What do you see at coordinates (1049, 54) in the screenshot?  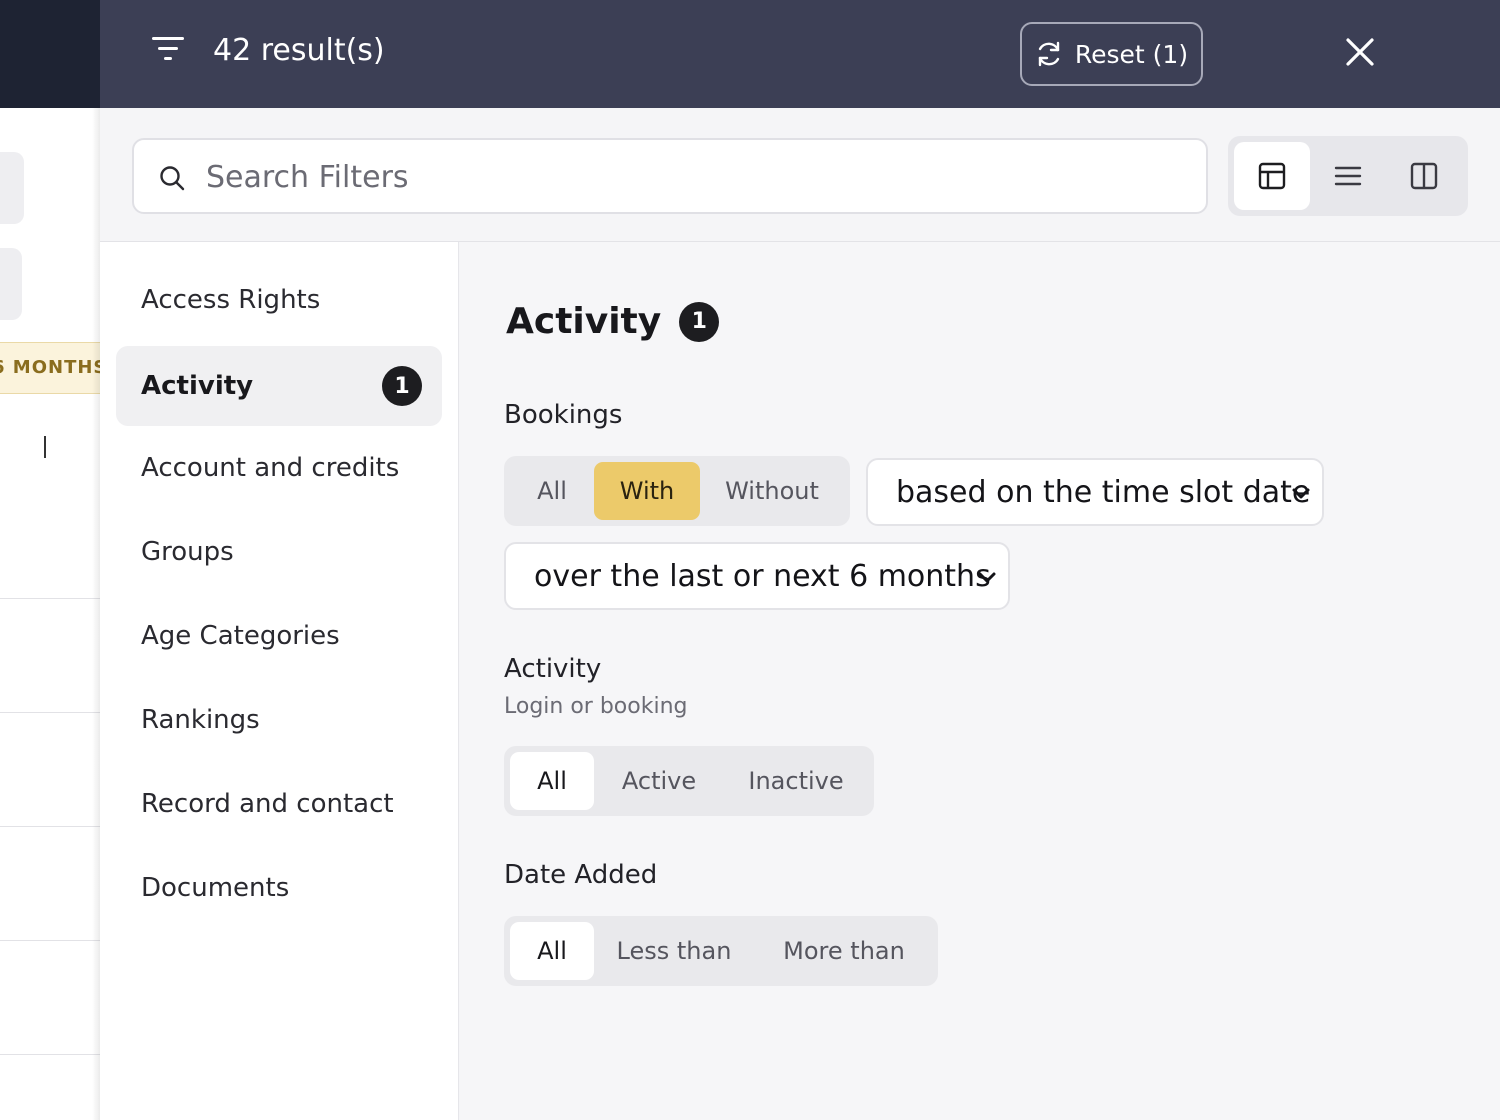 I see `refresh-icon` at bounding box center [1049, 54].